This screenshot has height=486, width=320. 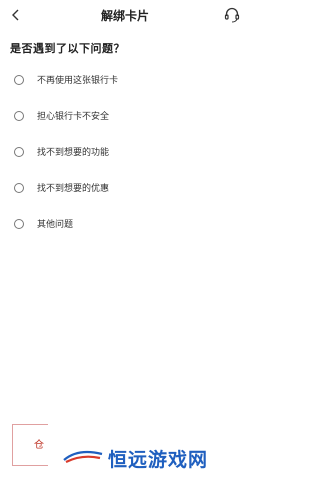 What do you see at coordinates (67, 48) in the screenshot?
I see `survey-question: 是否遇到了以下问题？` at bounding box center [67, 48].